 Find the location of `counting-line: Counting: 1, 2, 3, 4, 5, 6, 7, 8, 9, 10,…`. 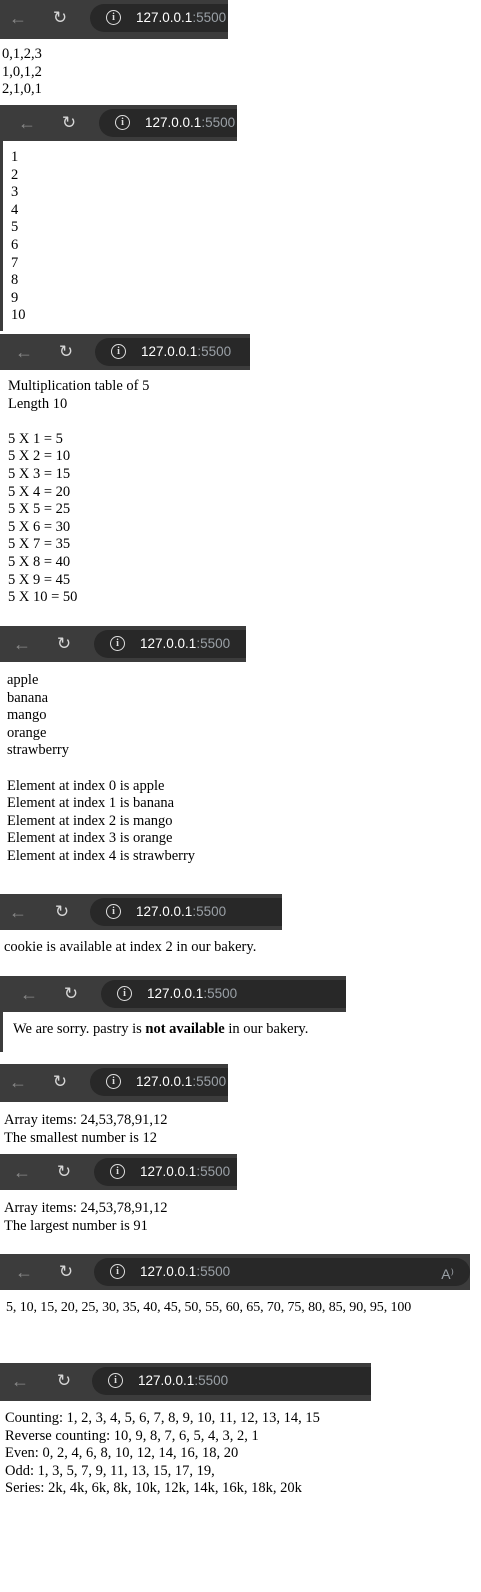

counting-line: Counting: 1, 2, 3, 4, 5, 6, 7, 8, 9, 10,… is located at coordinates (162, 1418).